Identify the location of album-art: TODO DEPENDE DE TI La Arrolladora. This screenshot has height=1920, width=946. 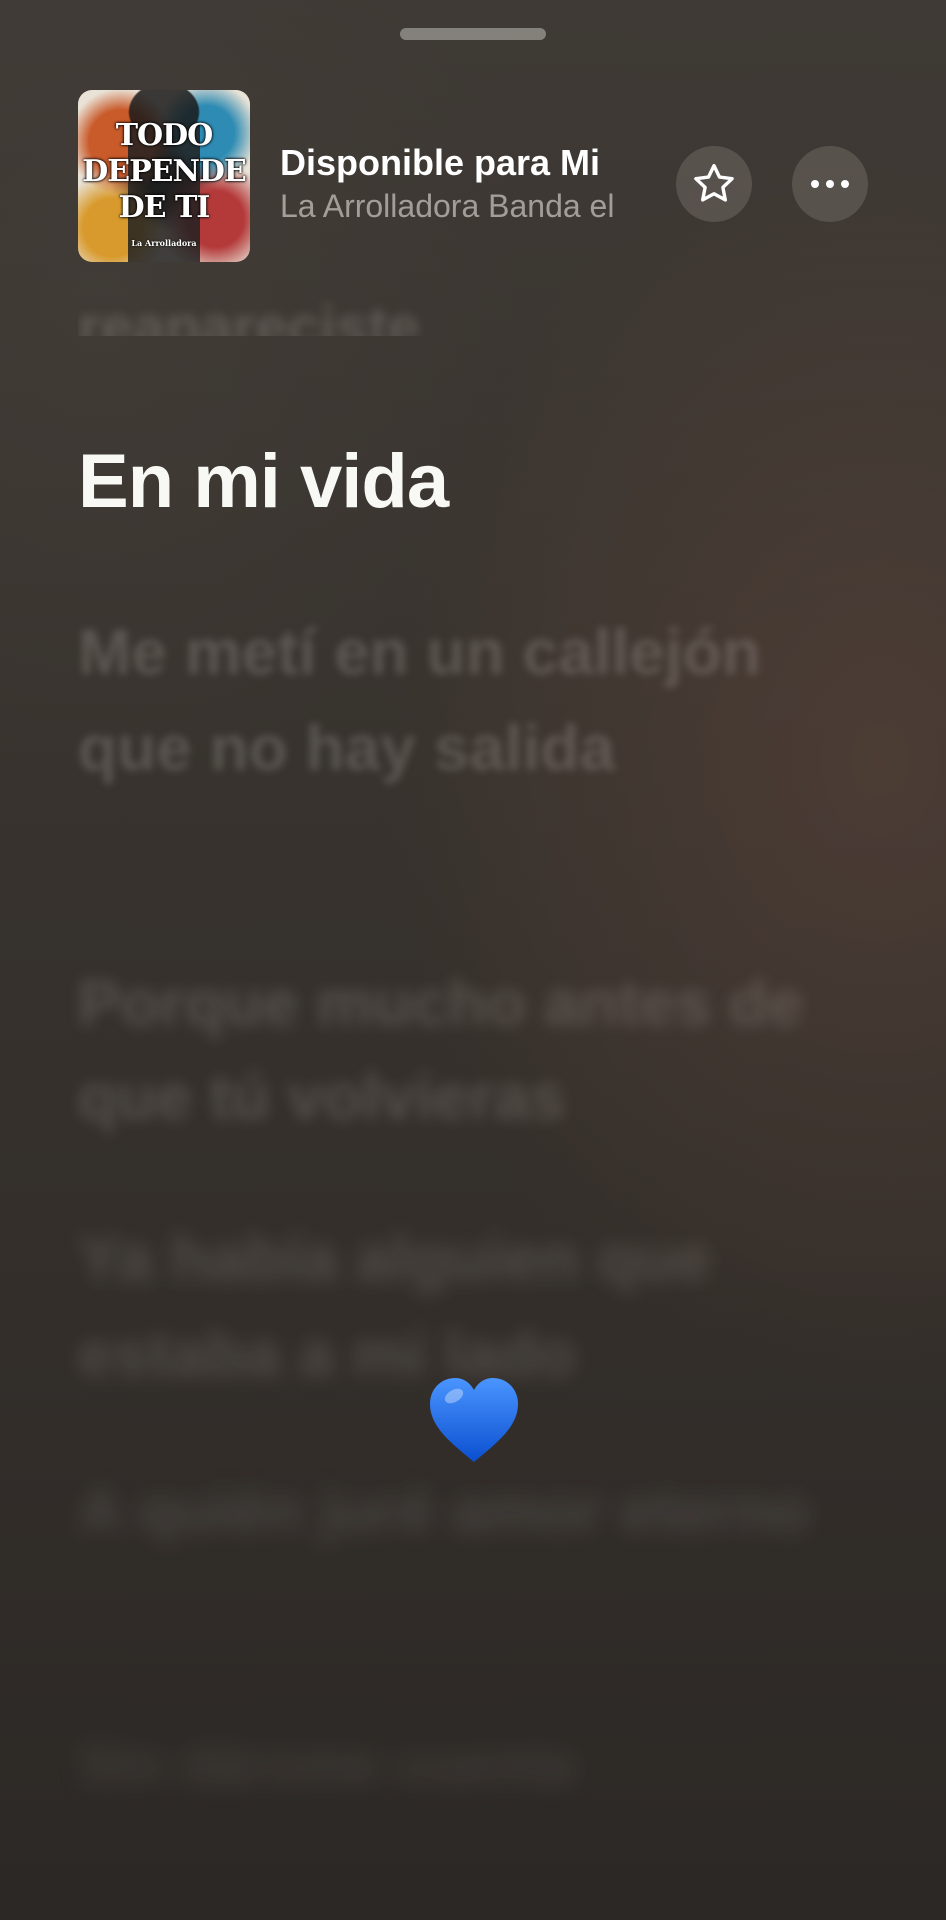
(164, 176).